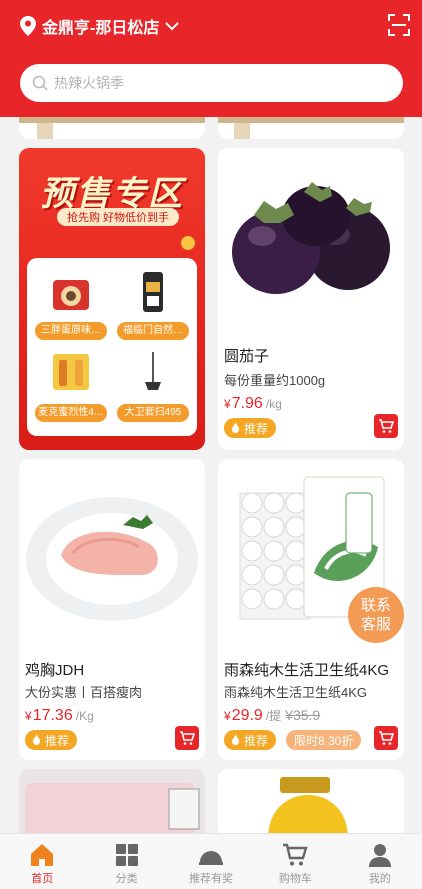 The width and height of the screenshot is (422, 889). What do you see at coordinates (84, 692) in the screenshot?
I see `product-description: 大份实惠丨百搭瘦肉` at bounding box center [84, 692].